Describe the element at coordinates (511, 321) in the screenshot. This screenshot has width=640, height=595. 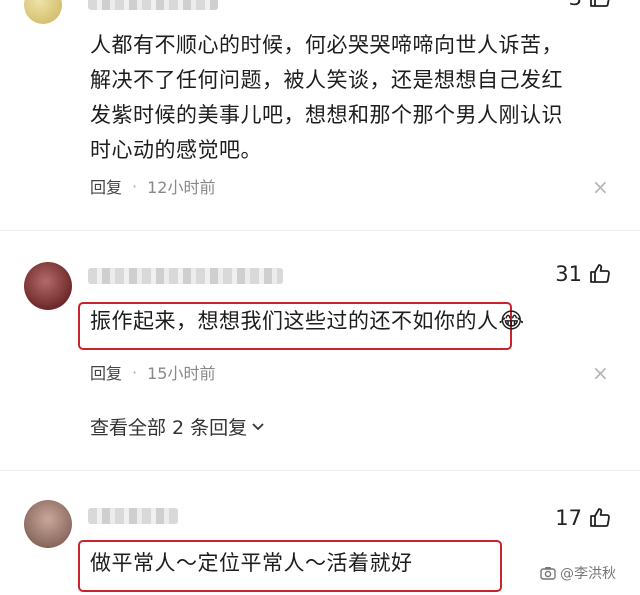
I see `laughing-crying-emoji: 😂` at that location.